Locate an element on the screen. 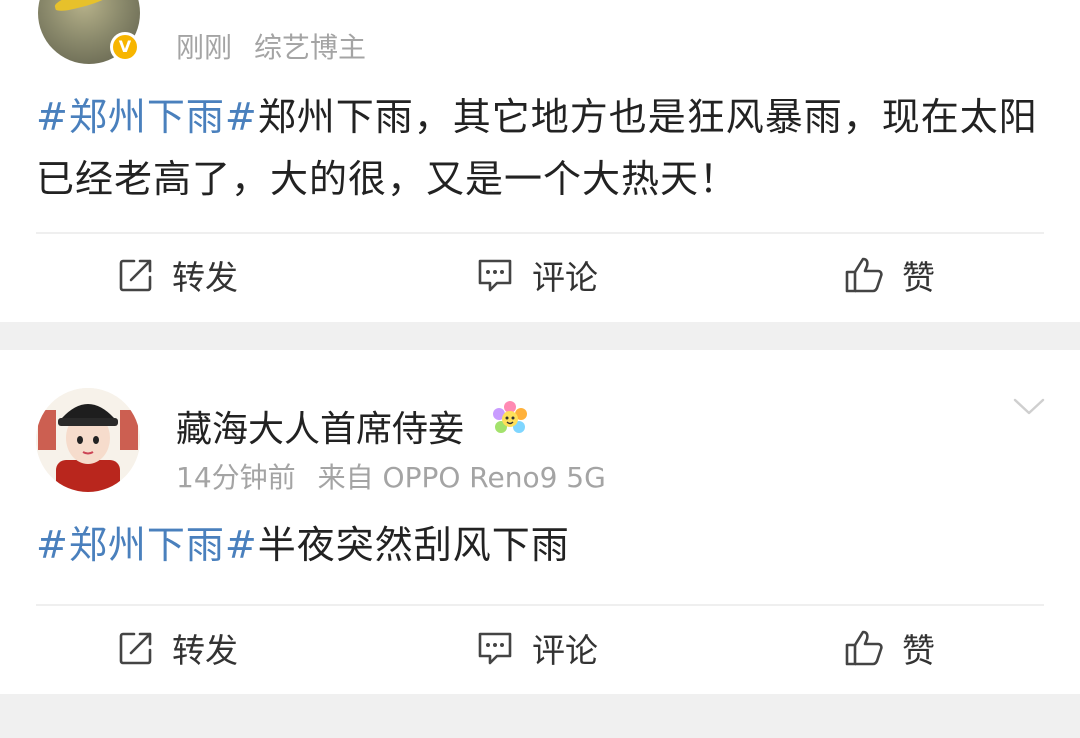  post-time: 14分钟前 is located at coordinates (236, 477).